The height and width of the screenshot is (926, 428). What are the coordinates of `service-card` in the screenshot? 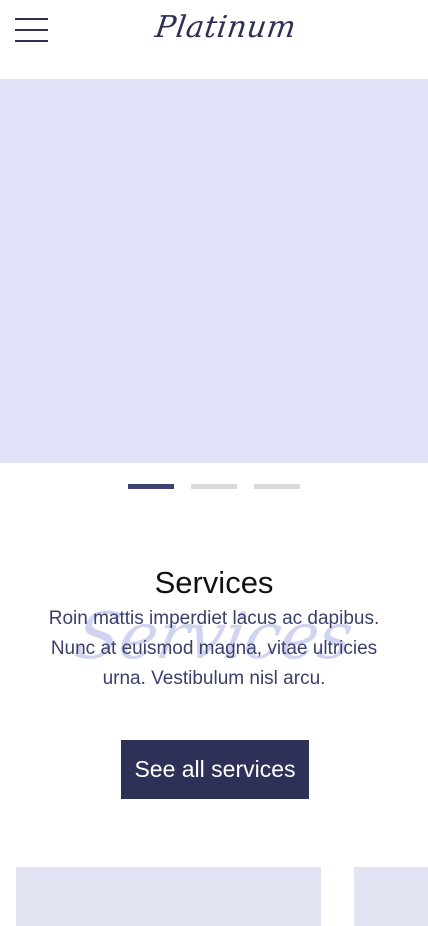 It's located at (168, 896).